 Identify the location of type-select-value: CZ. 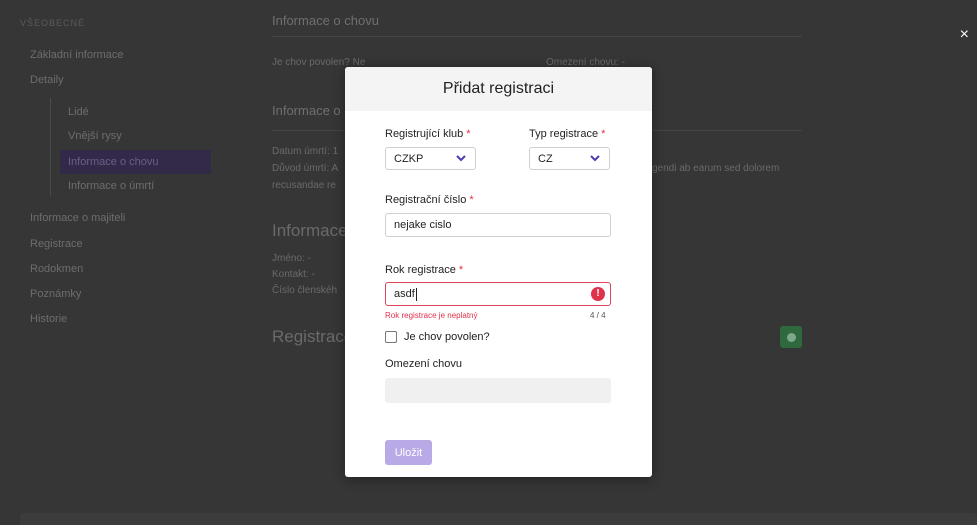
(545, 158).